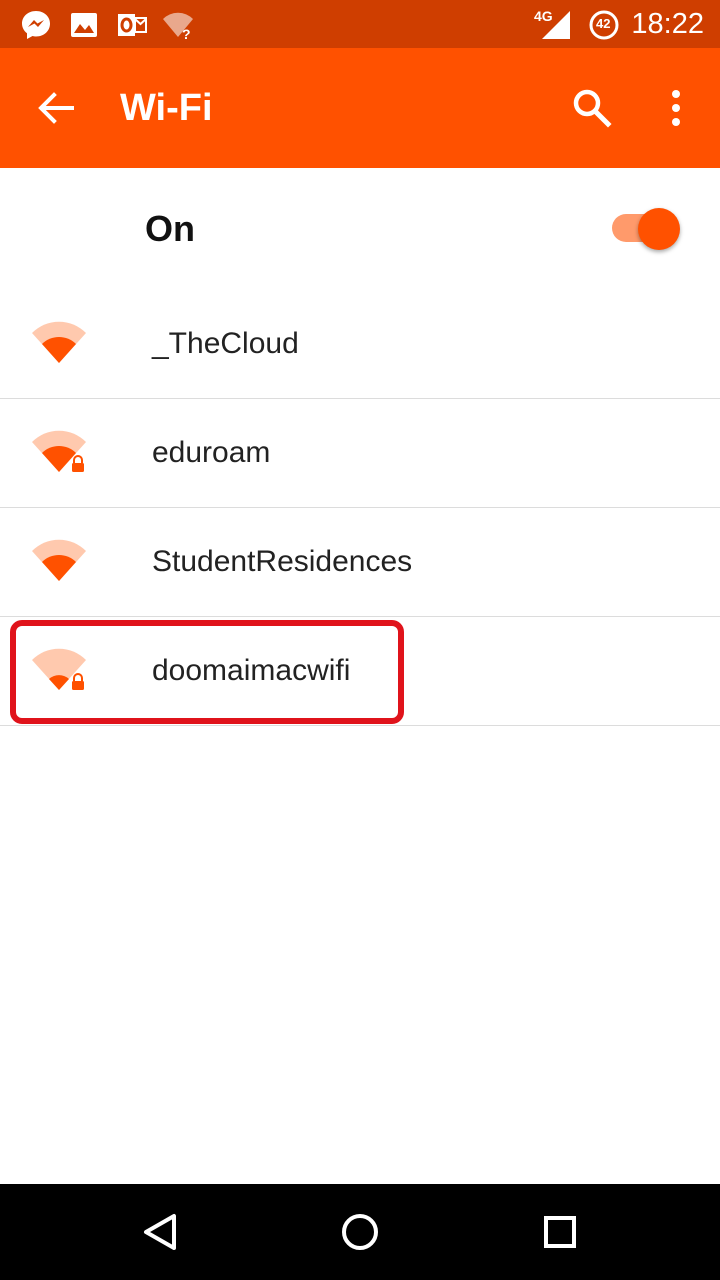  I want to click on network-item: eduroam, so click(360, 453).